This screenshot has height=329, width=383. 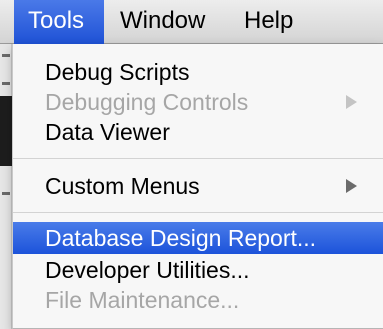 I want to click on menu-tools: Tools, so click(x=59, y=22).